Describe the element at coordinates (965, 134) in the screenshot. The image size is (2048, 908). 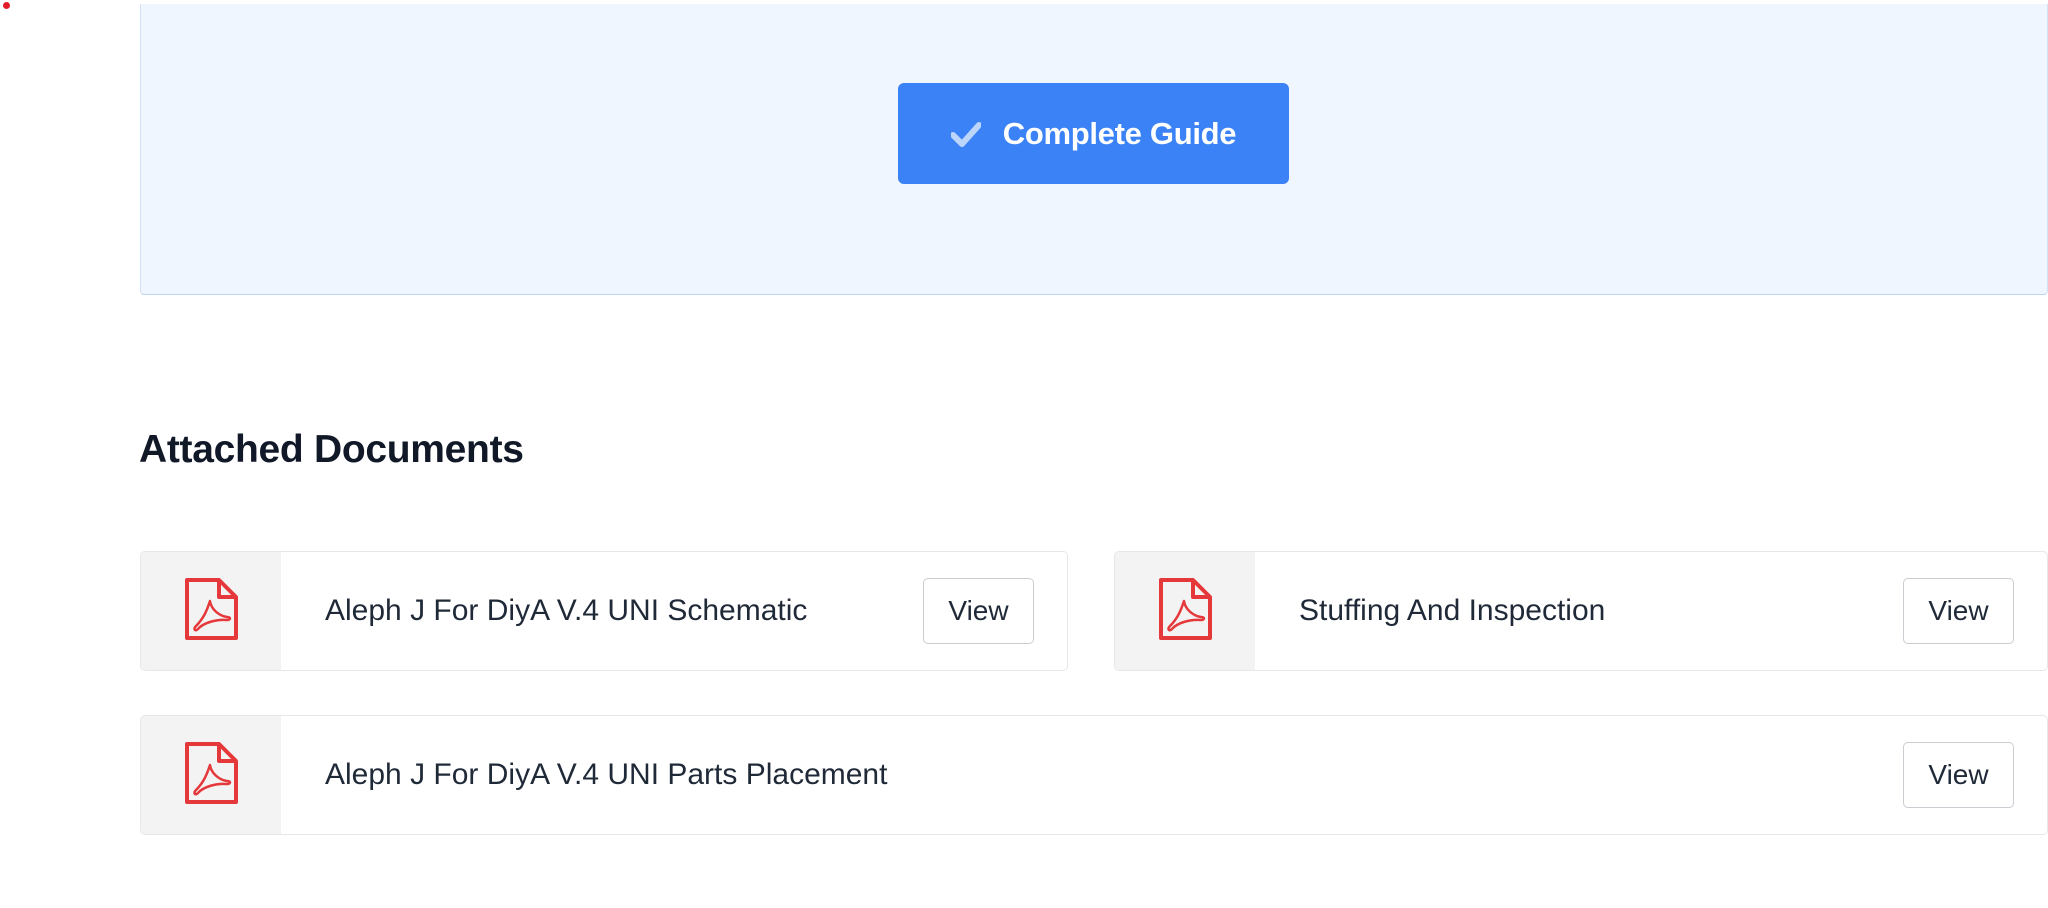
I see `check-icon` at that location.